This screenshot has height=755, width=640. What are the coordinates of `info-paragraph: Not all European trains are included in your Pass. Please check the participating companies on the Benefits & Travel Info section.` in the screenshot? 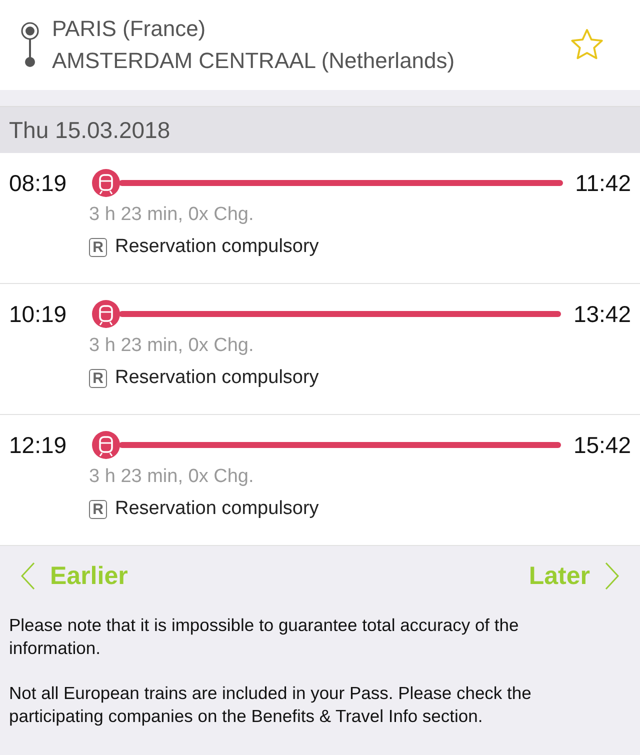 It's located at (270, 705).